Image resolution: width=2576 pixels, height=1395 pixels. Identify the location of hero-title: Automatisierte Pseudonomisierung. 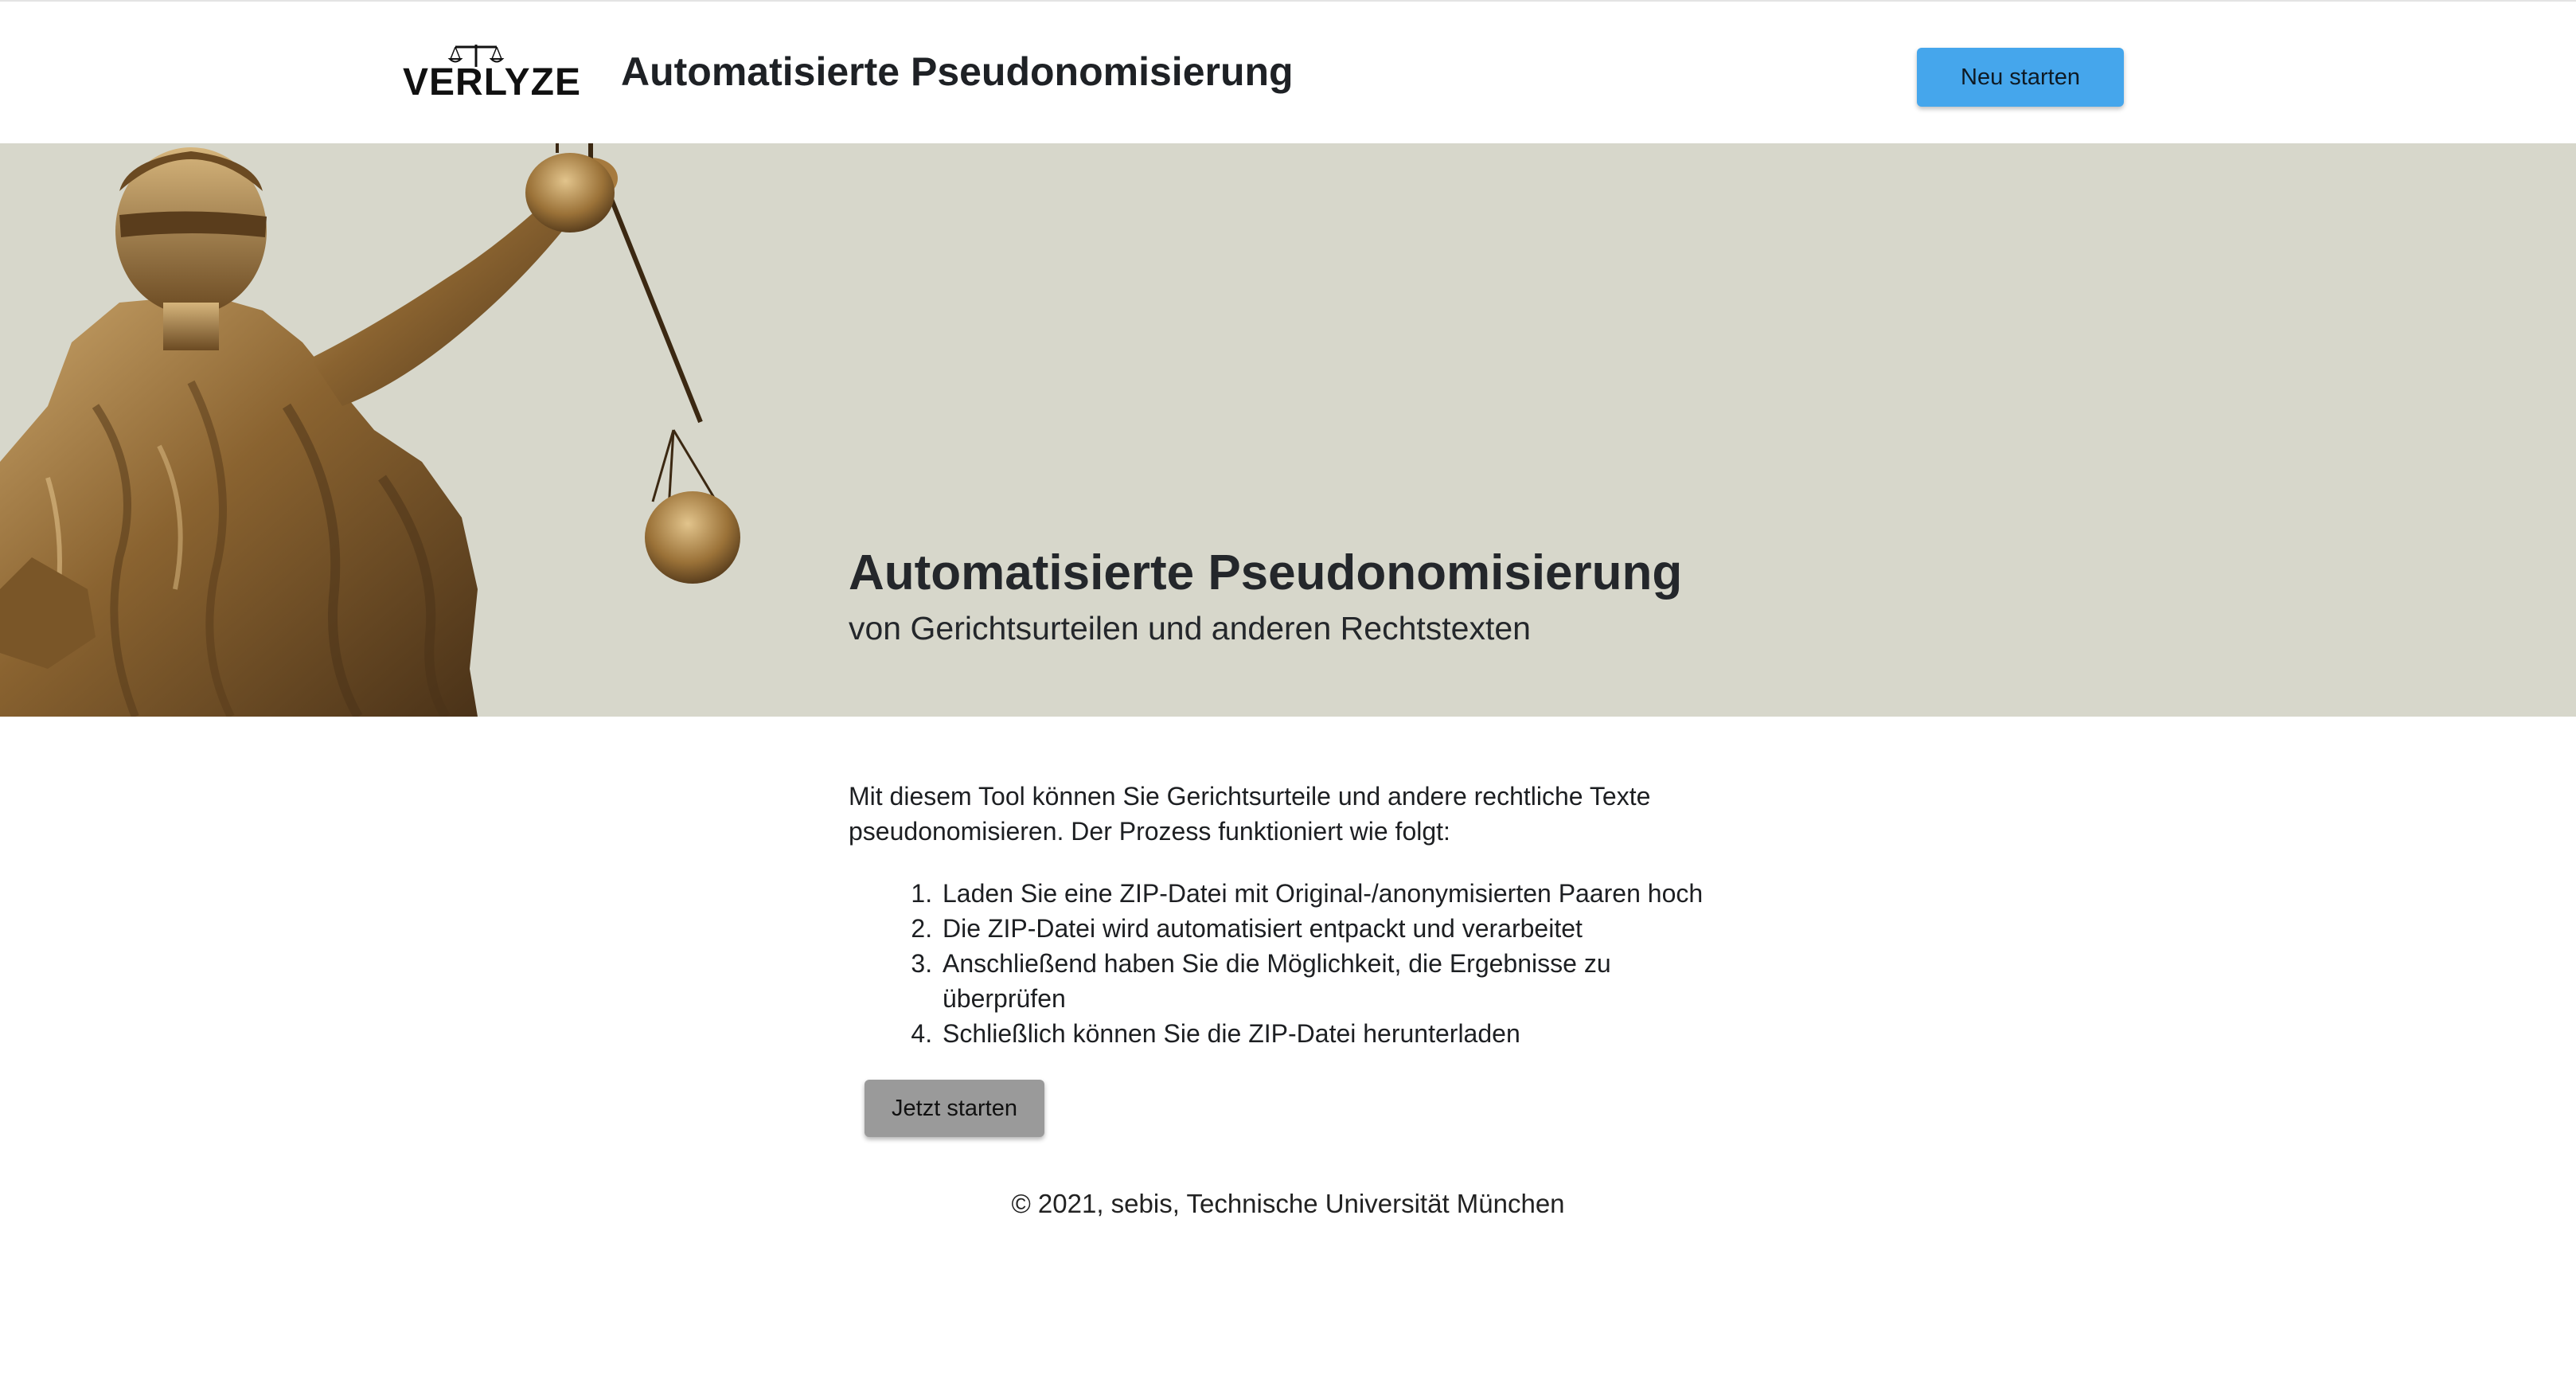
(1266, 572).